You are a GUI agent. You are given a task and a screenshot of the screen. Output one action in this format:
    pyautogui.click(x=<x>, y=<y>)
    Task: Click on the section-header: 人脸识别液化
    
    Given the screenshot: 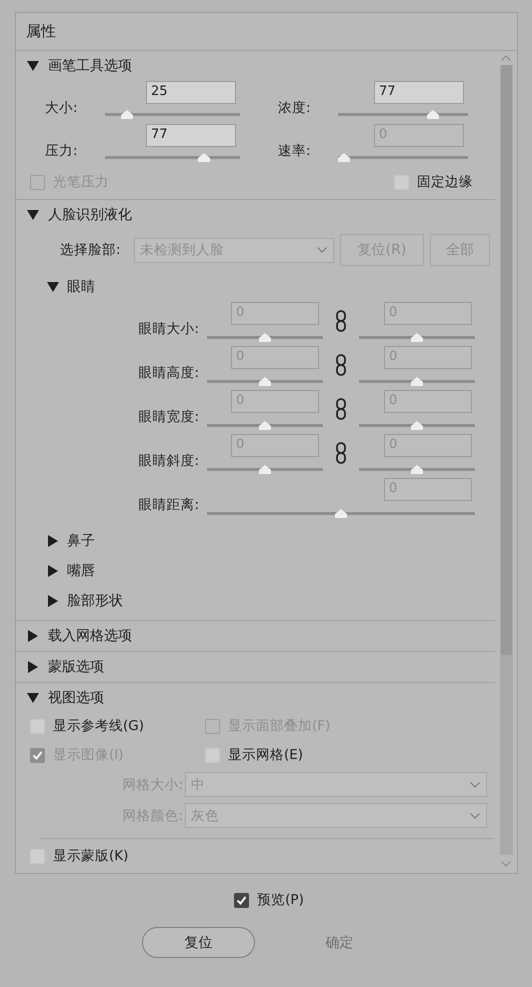 What is the action you would take?
    pyautogui.click(x=255, y=215)
    